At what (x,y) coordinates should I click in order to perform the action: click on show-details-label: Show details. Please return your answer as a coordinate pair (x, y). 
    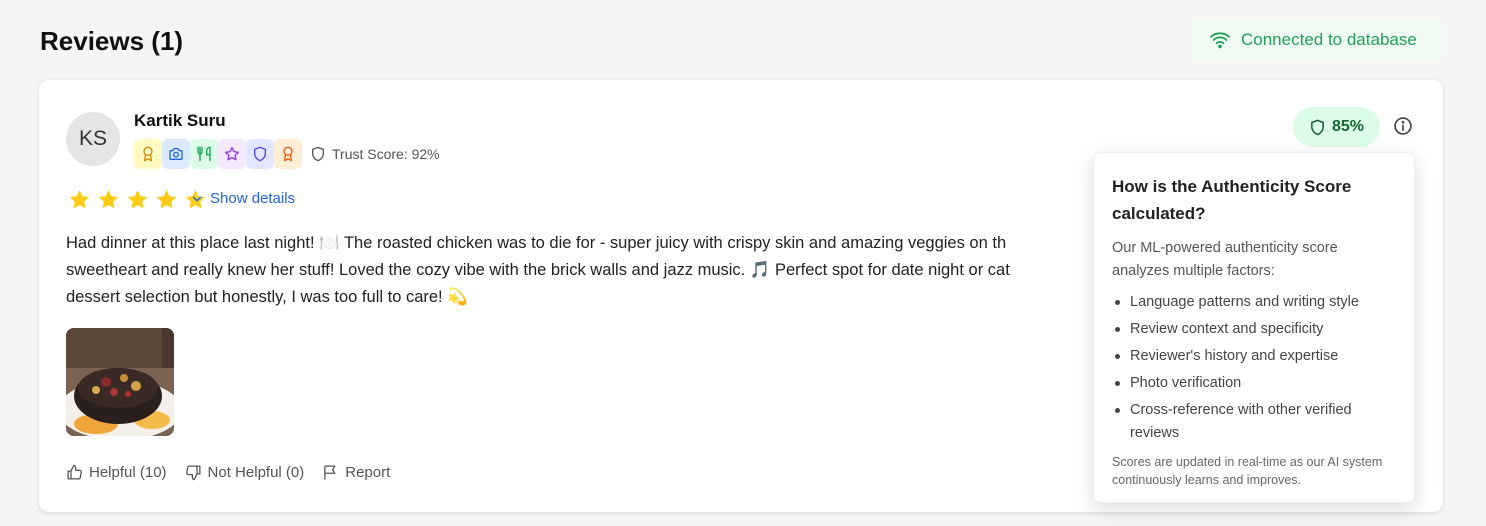
    Looking at the image, I should click on (253, 198).